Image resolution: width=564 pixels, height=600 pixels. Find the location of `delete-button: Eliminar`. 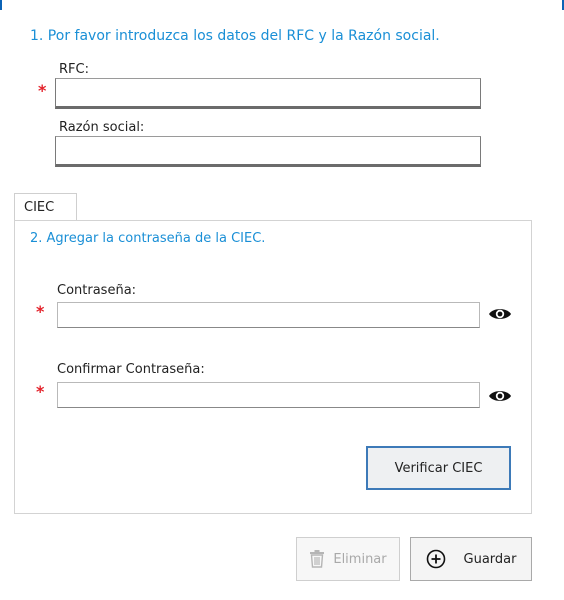

delete-button: Eliminar is located at coordinates (348, 559).